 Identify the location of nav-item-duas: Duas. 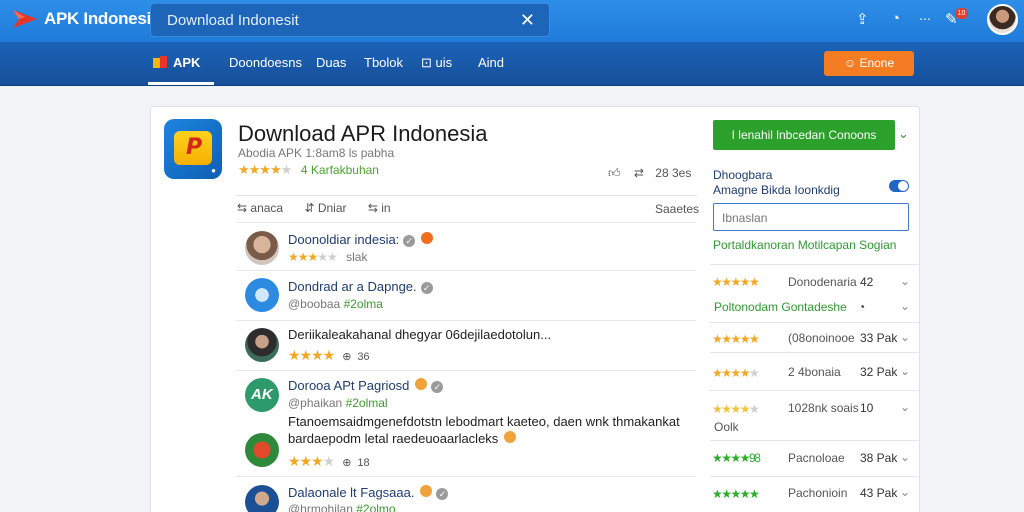
(331, 62).